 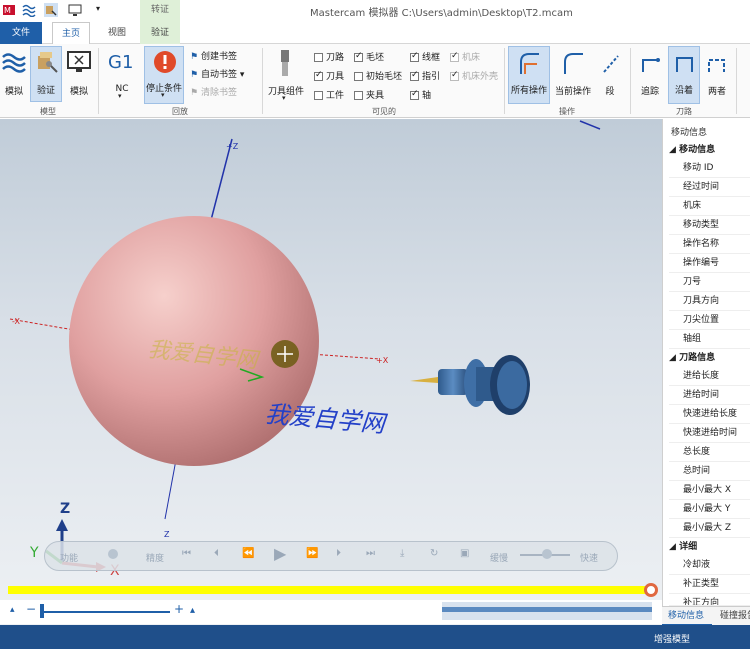 What do you see at coordinates (709, 452) in the screenshot?
I see `list-item: 总长度` at bounding box center [709, 452].